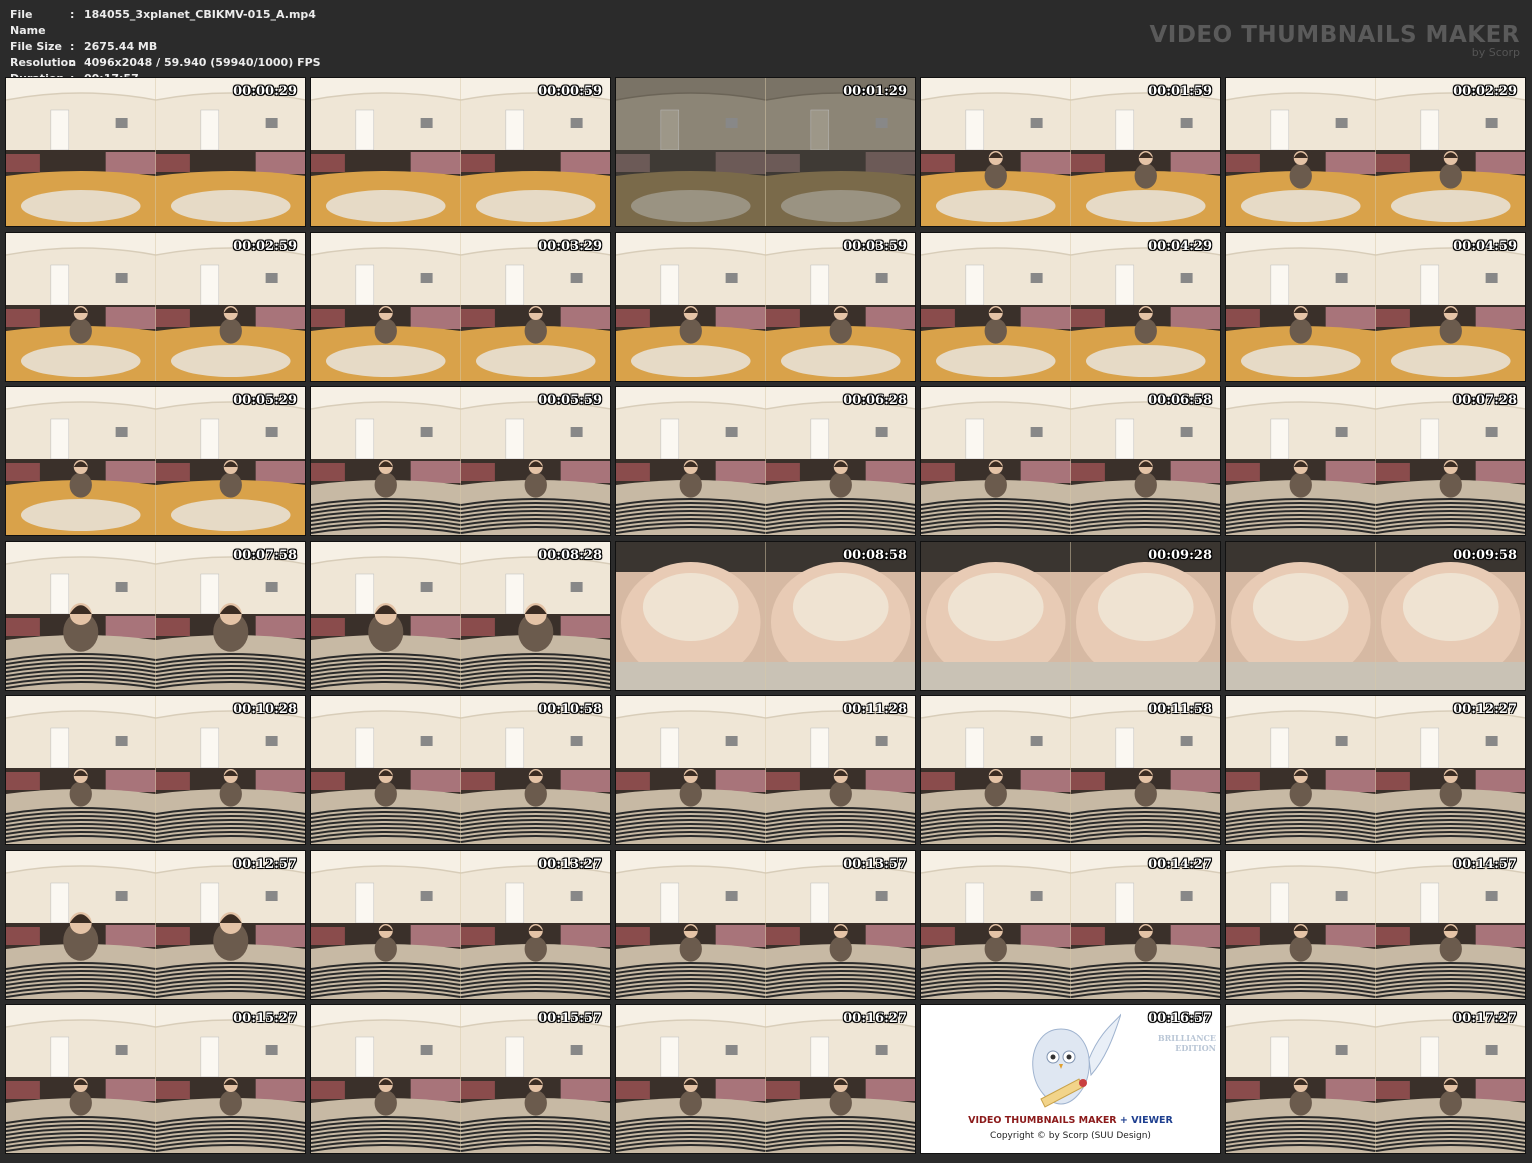  I want to click on thumbnail: 00:08:58, so click(765, 615).